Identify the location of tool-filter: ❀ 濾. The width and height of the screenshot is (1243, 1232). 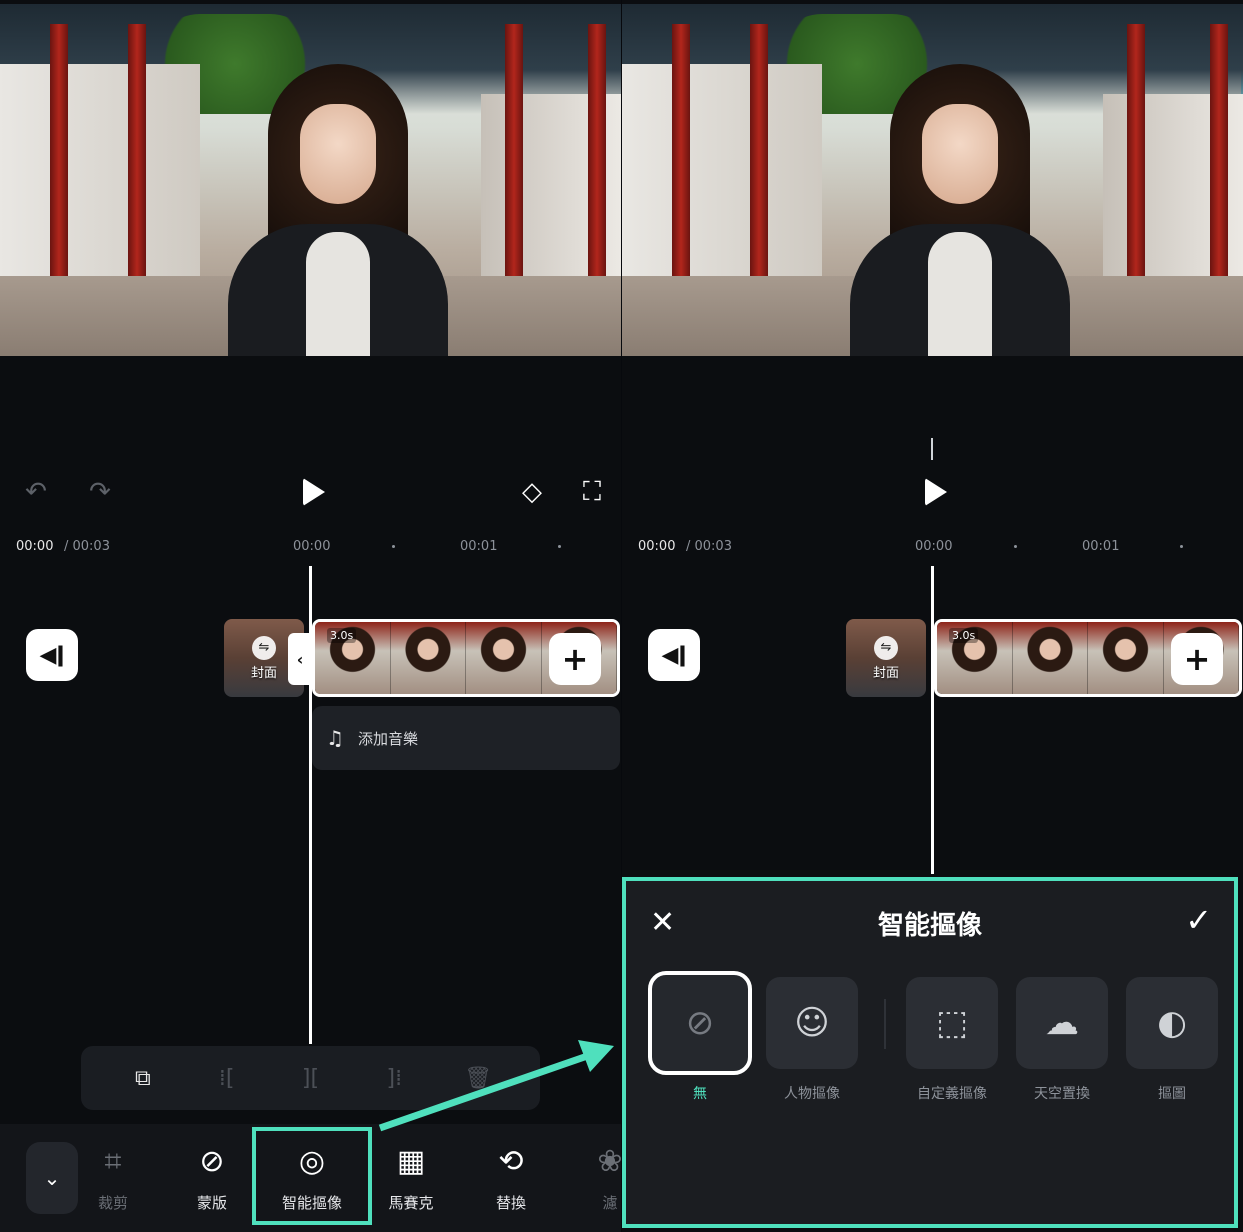
(593, 1176).